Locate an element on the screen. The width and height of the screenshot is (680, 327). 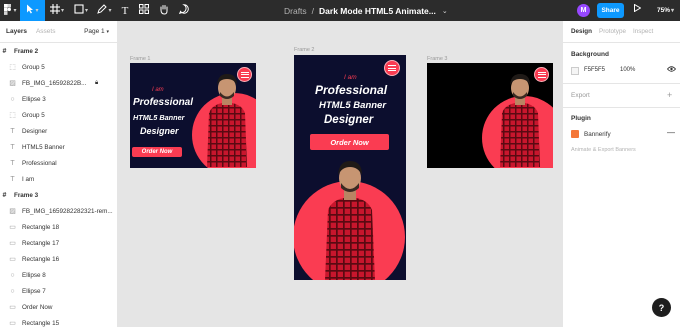
layer-item: ▭ Rectangle 16 is located at coordinates (59, 259).